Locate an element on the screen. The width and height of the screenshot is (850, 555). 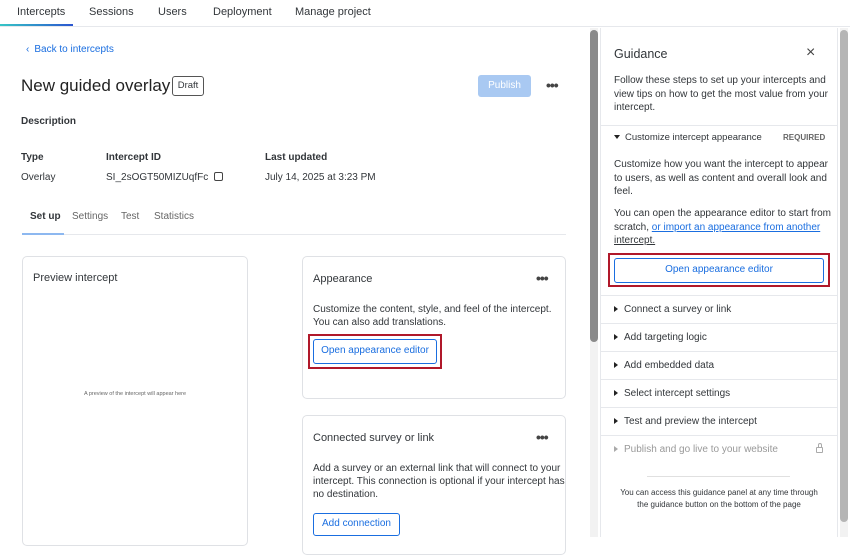
connected-desc-3: no destination. is located at coordinates (346, 494).